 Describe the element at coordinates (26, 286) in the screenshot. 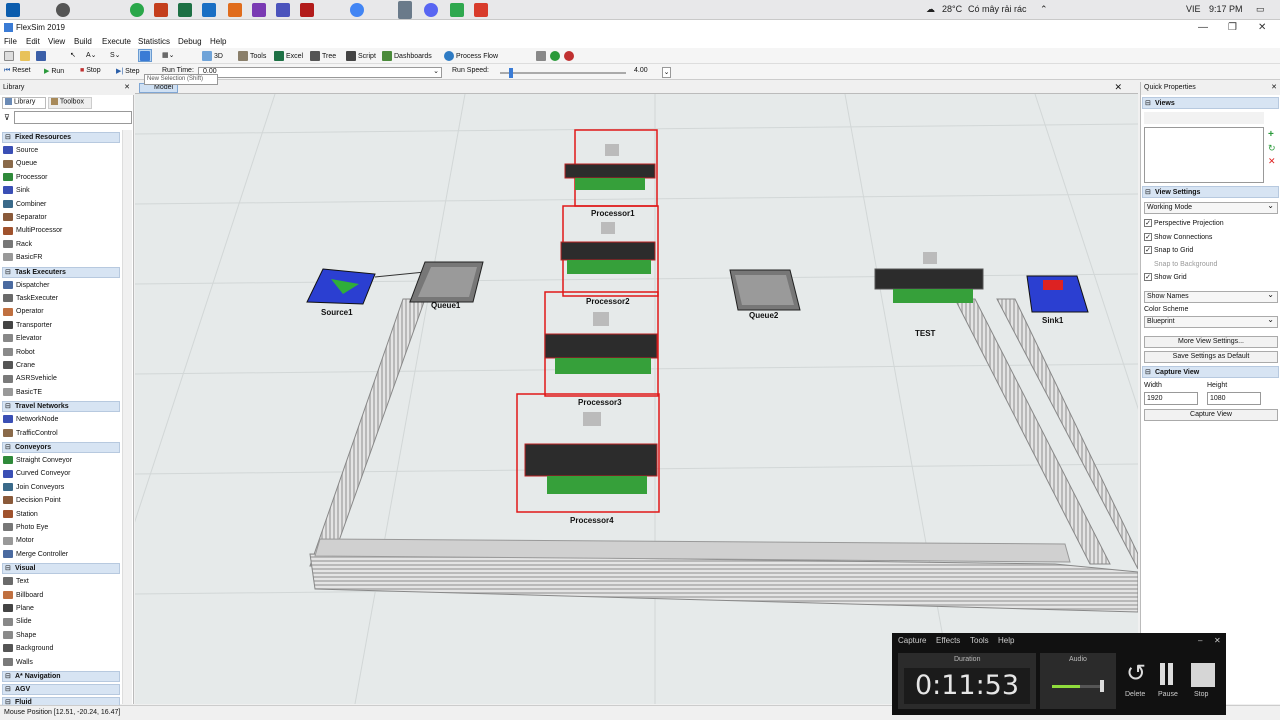

I see `library-item-dispatcher: Dispatcher` at that location.